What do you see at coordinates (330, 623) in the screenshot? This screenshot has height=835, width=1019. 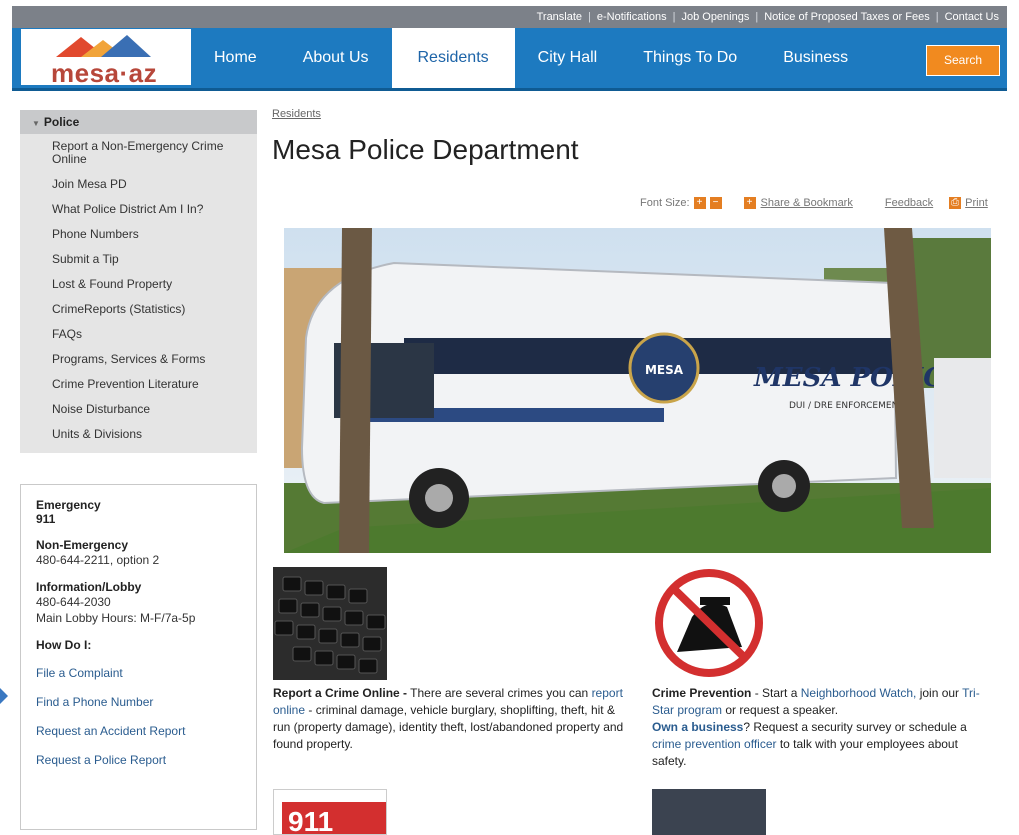 I see `keyboard-thumbnail-image` at bounding box center [330, 623].